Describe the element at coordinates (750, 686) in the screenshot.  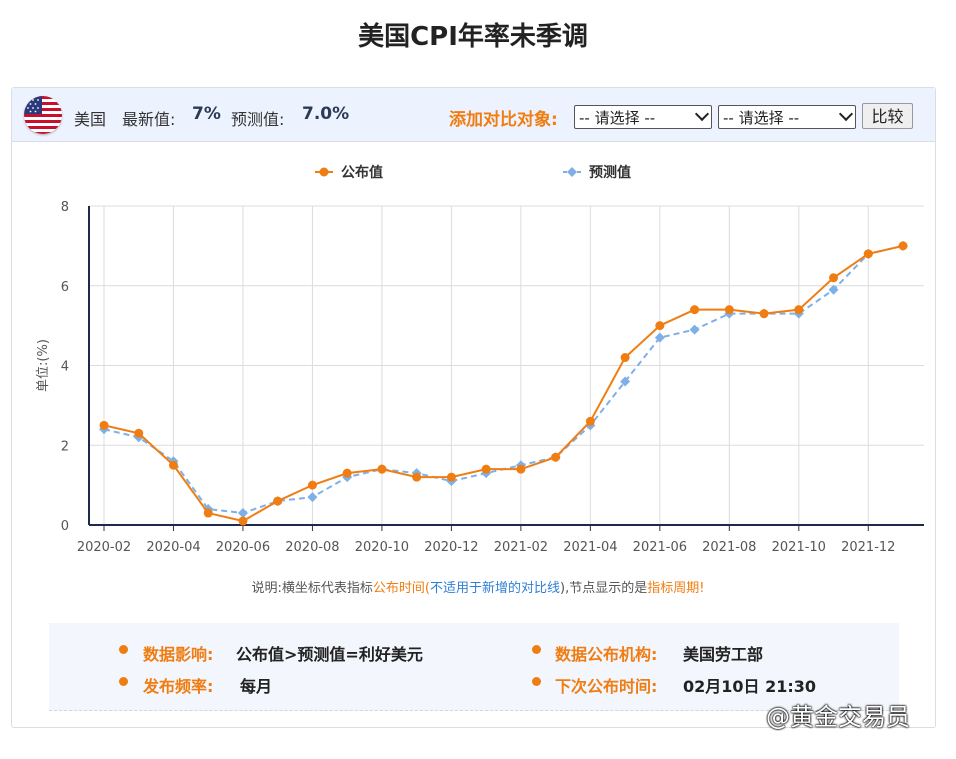
I see `next-release-value: 02月10日 21:30` at that location.